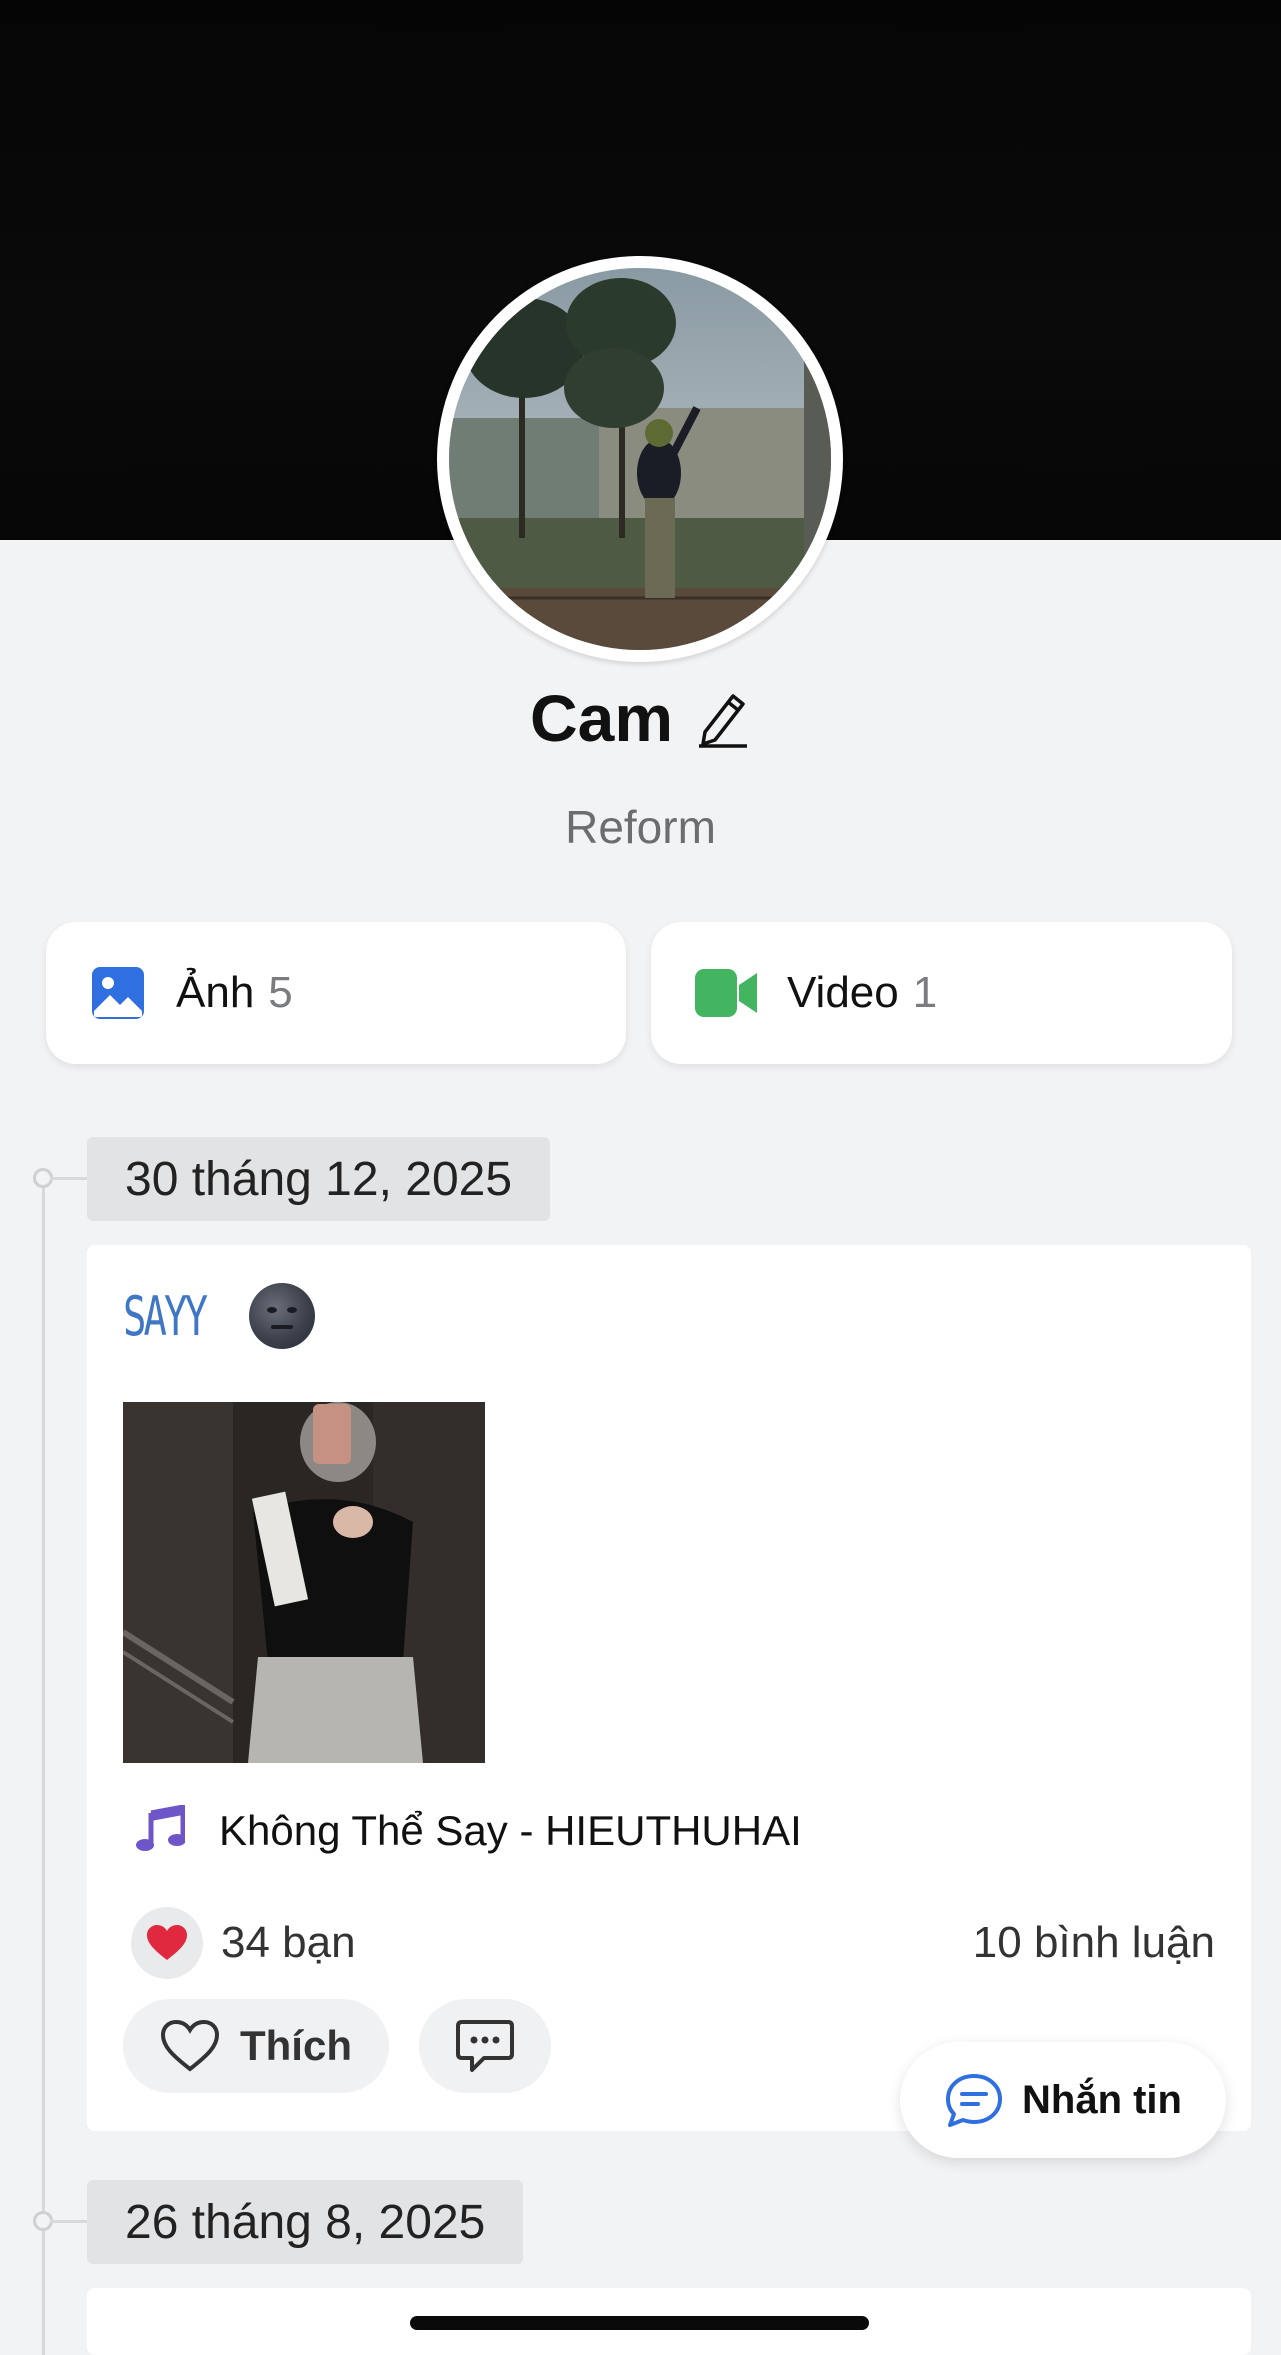 The height and width of the screenshot is (2355, 1281). What do you see at coordinates (601, 718) in the screenshot?
I see `profile-name: Cam` at bounding box center [601, 718].